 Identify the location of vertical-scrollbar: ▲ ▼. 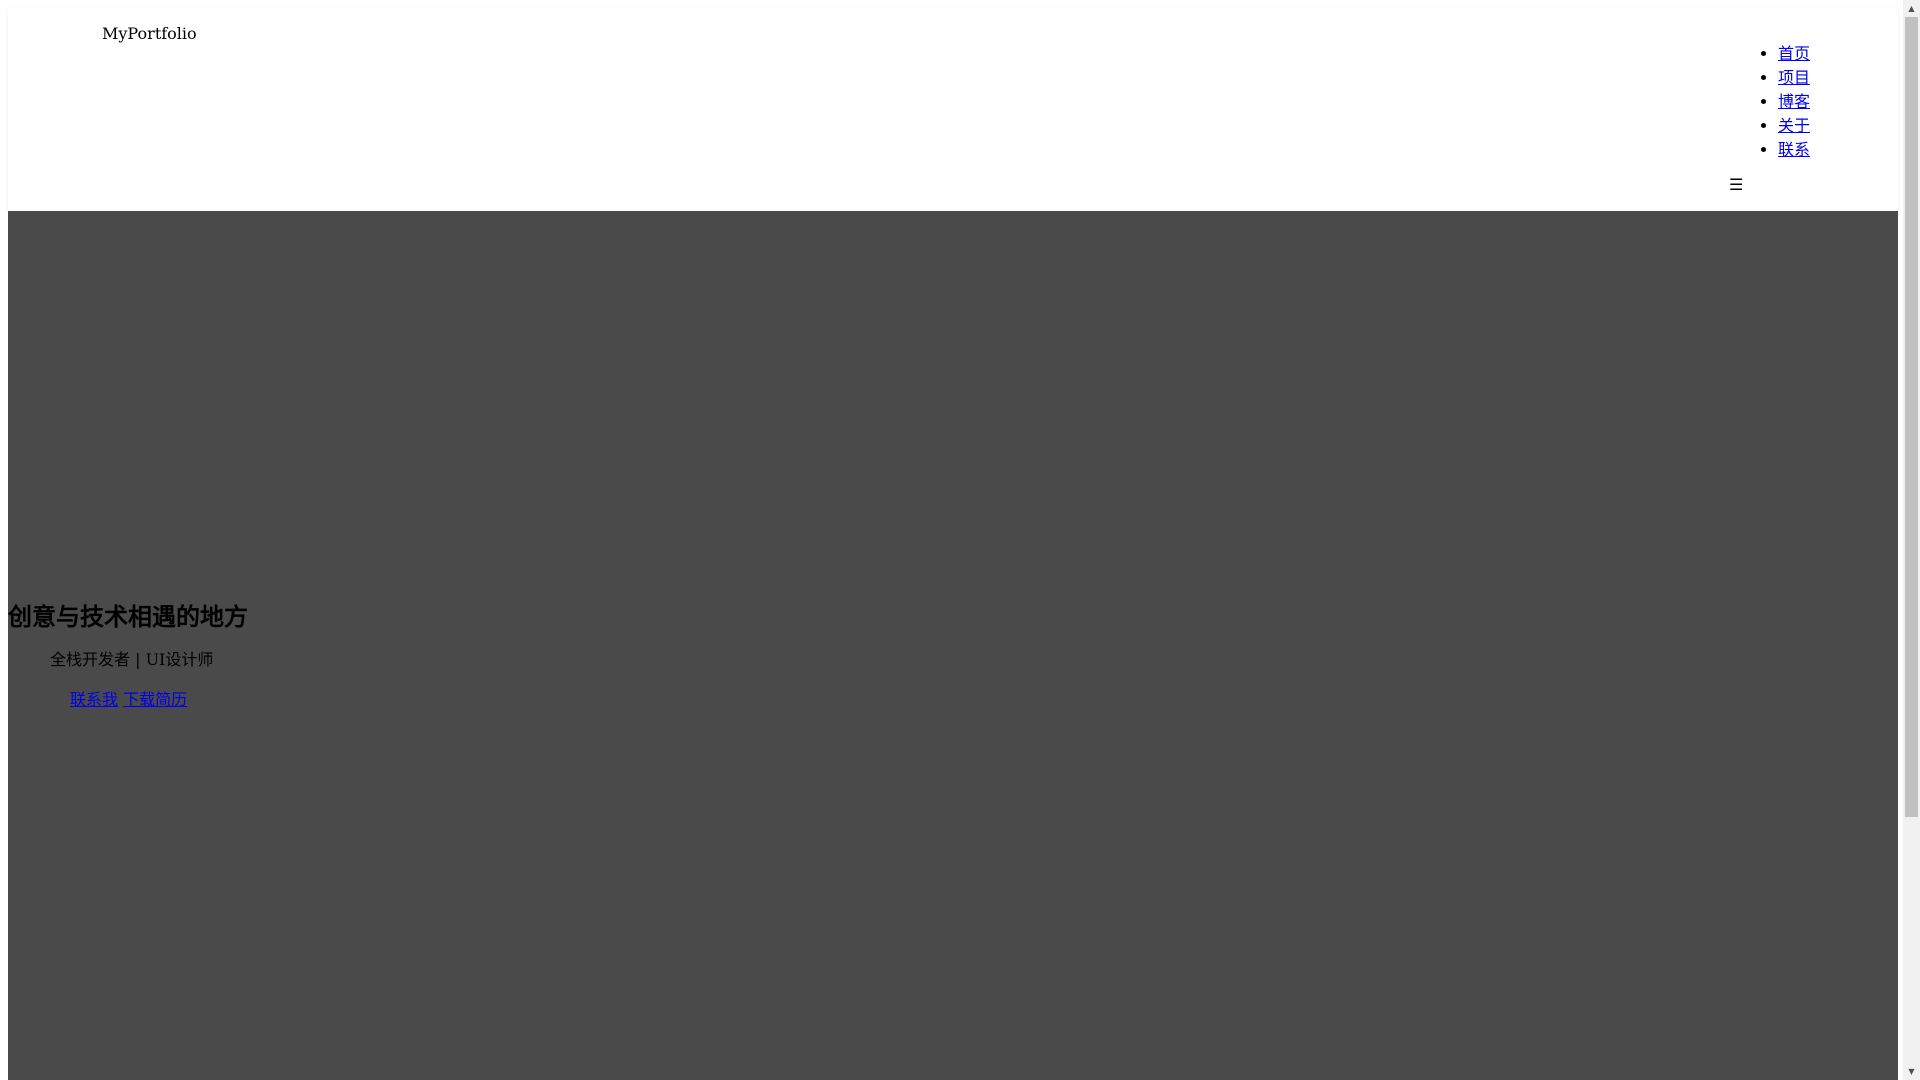
(1911, 540).